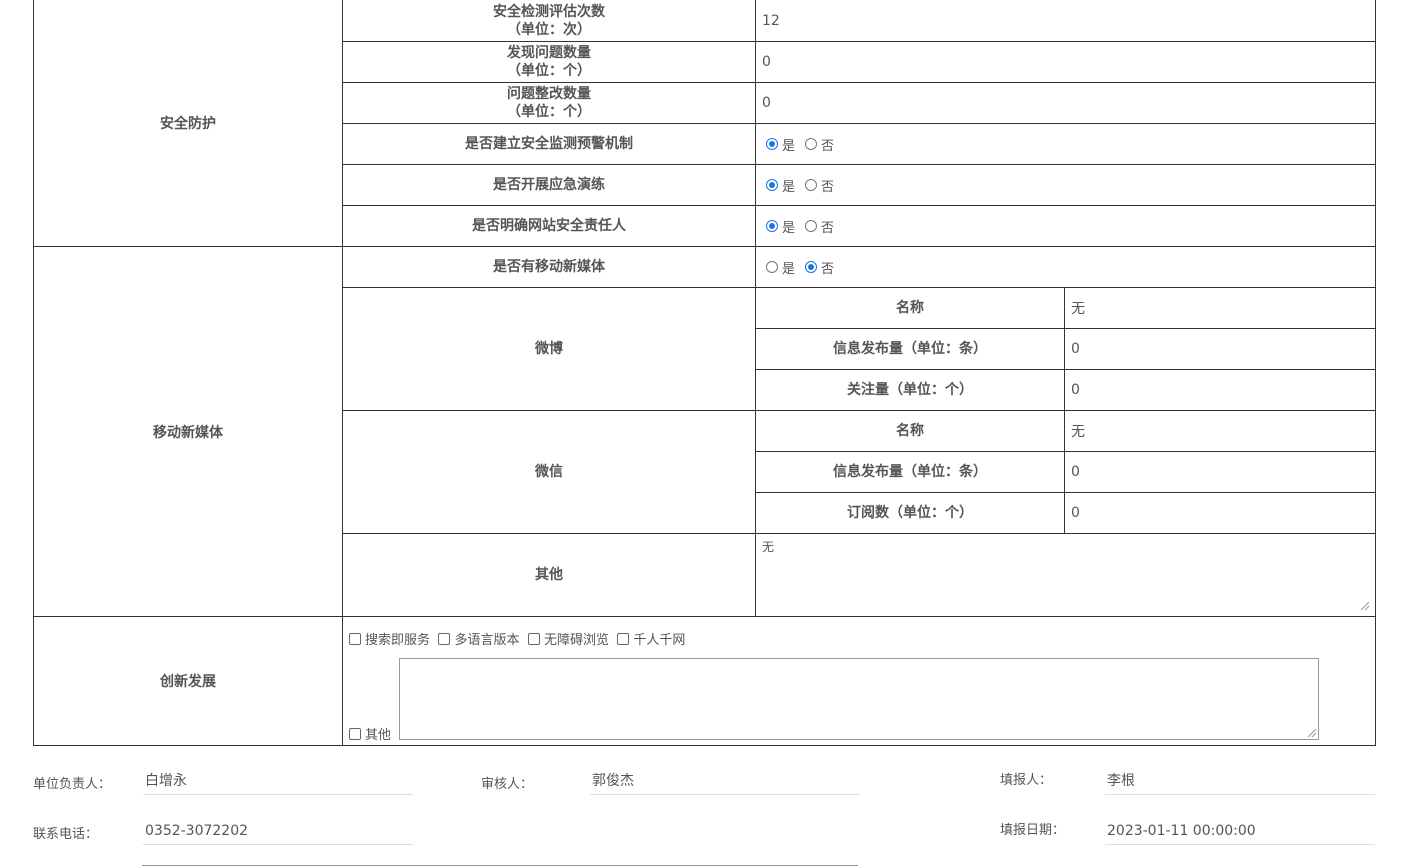 This screenshot has width=1413, height=867. What do you see at coordinates (811, 185) in the screenshot?
I see `drill-no-radio` at bounding box center [811, 185].